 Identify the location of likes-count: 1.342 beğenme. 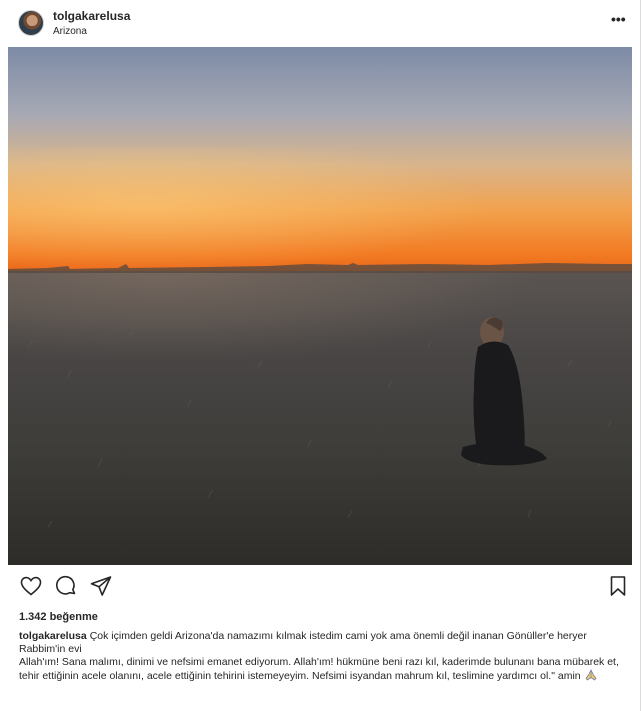
(58, 617).